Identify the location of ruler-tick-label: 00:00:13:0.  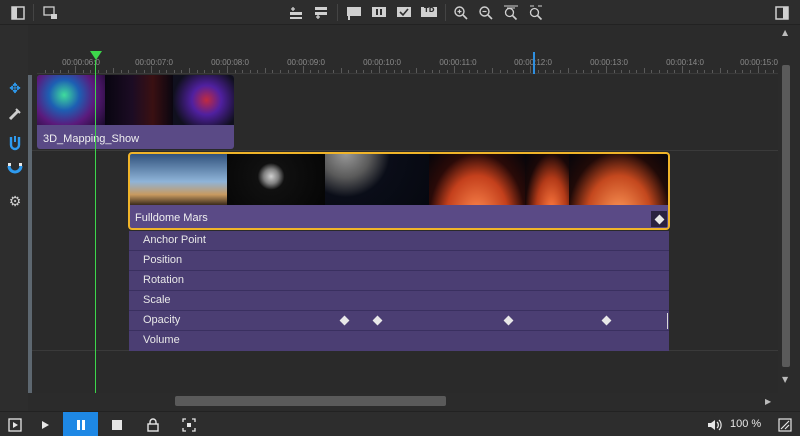
(609, 62).